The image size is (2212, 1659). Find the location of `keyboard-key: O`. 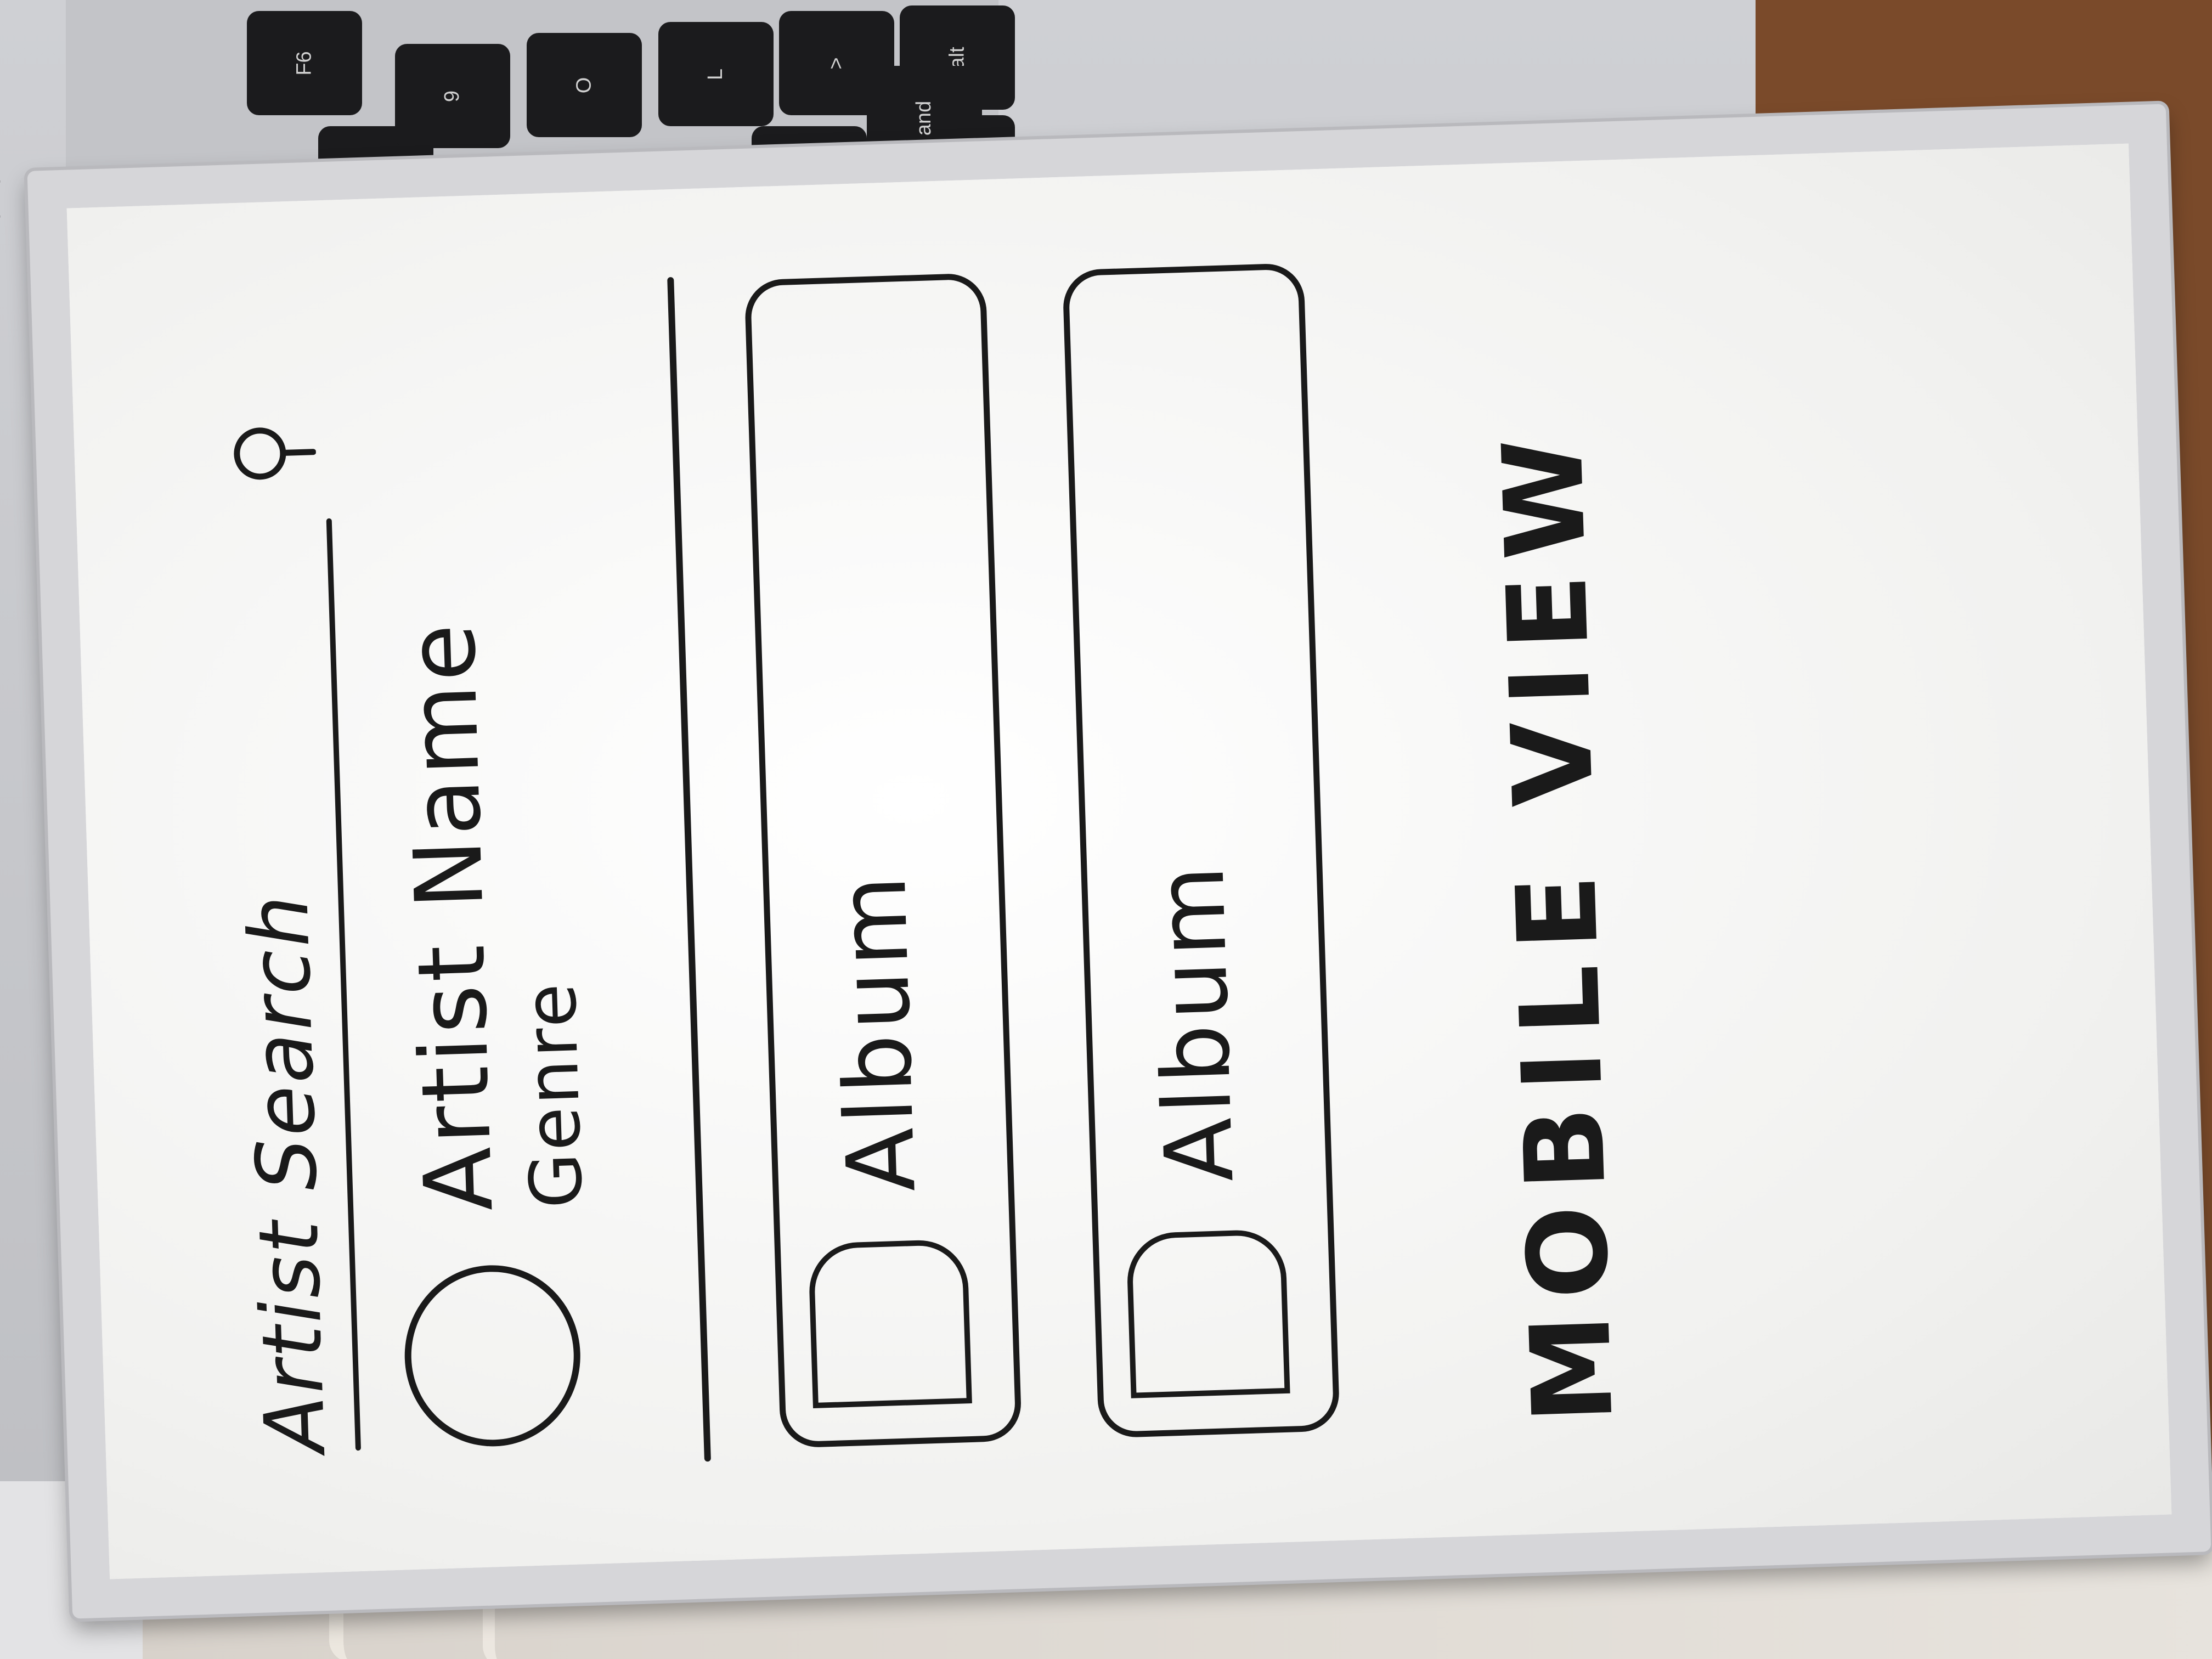

keyboard-key: O is located at coordinates (584, 85).